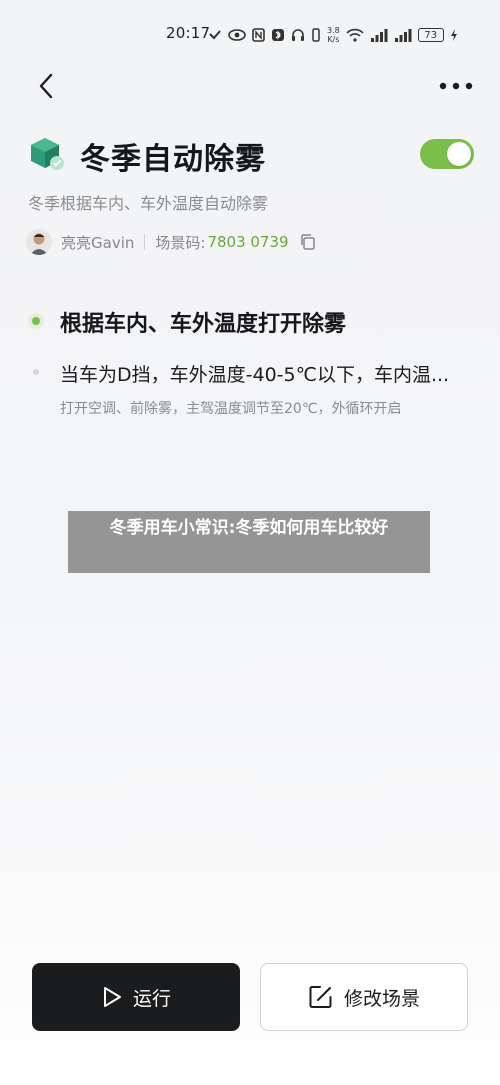  I want to click on avatar, so click(39, 242).